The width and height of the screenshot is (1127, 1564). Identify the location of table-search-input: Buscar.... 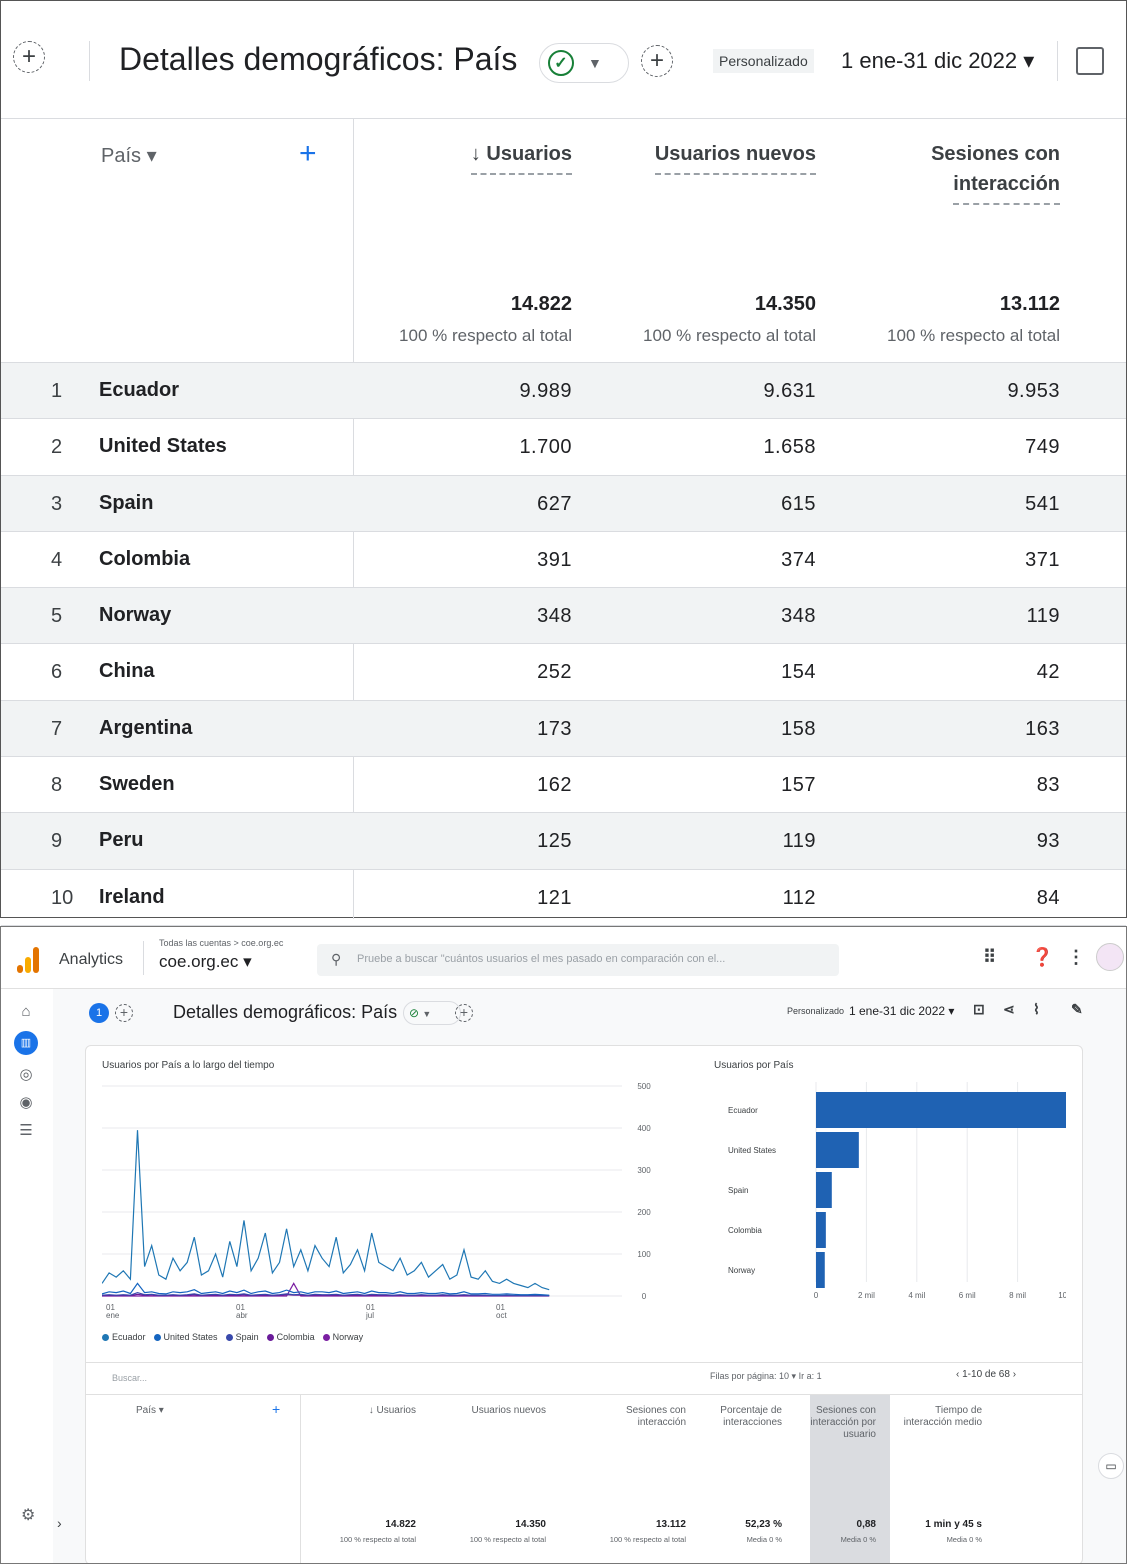
(129, 1378).